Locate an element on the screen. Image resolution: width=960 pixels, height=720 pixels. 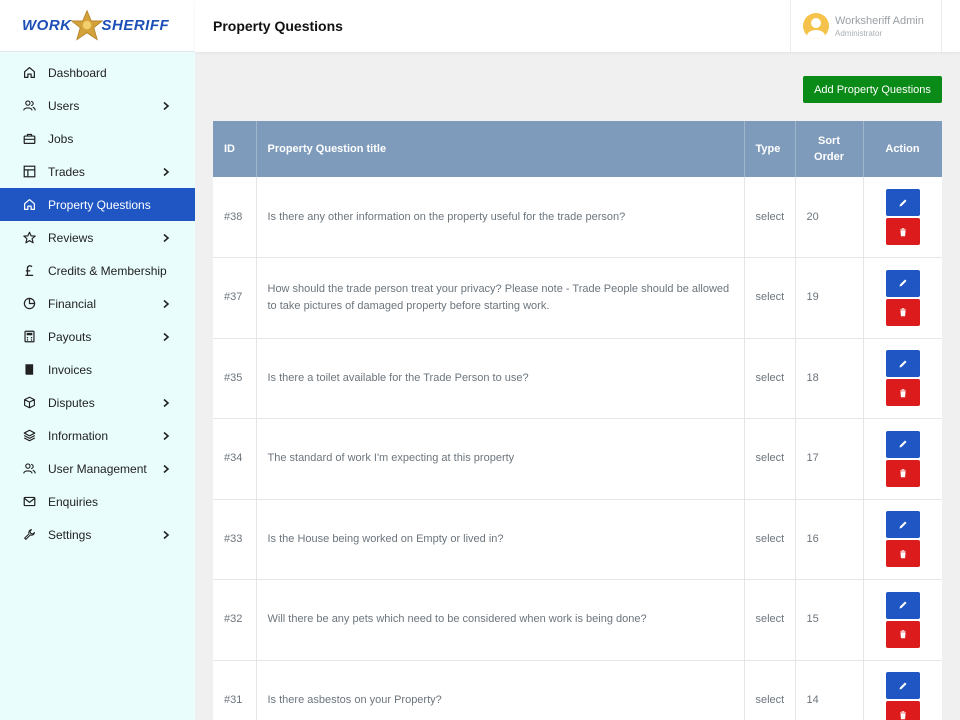
column-header-id: ID is located at coordinates (235, 149).